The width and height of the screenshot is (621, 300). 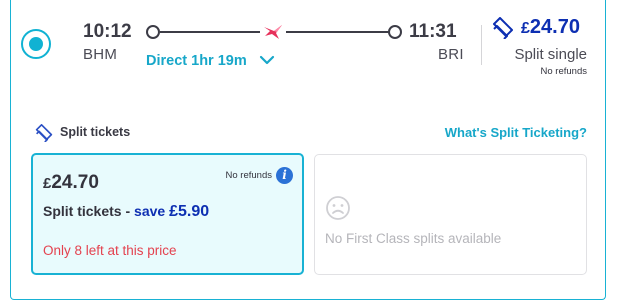 What do you see at coordinates (196, 61) in the screenshot?
I see `journey-summary: Direct 1hr 19m` at bounding box center [196, 61].